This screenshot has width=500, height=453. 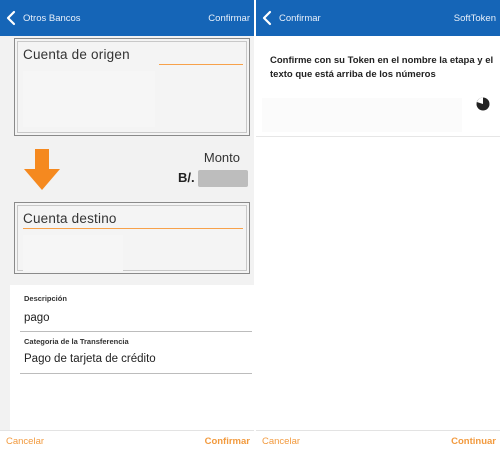 I want to click on category-underline, so click(x=136, y=373).